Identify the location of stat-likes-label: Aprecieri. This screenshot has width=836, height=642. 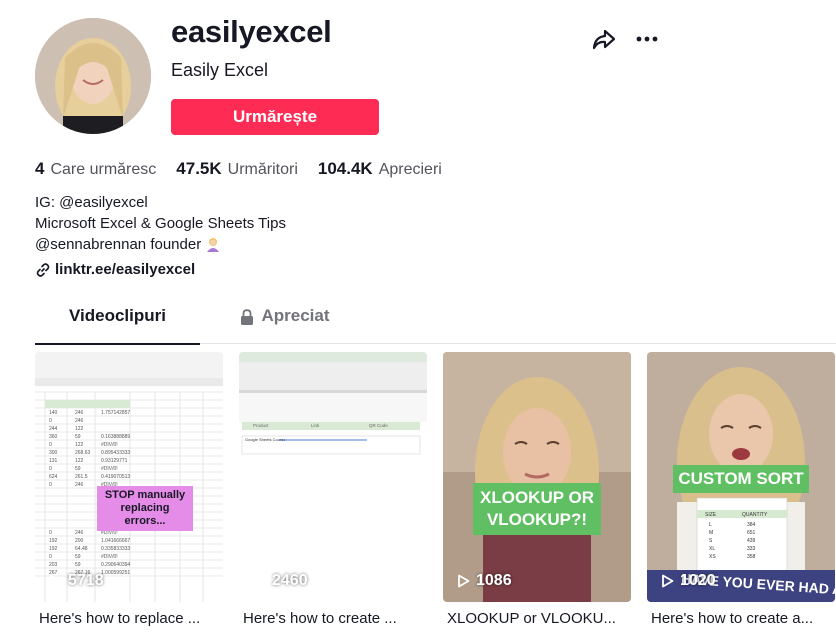
(410, 169).